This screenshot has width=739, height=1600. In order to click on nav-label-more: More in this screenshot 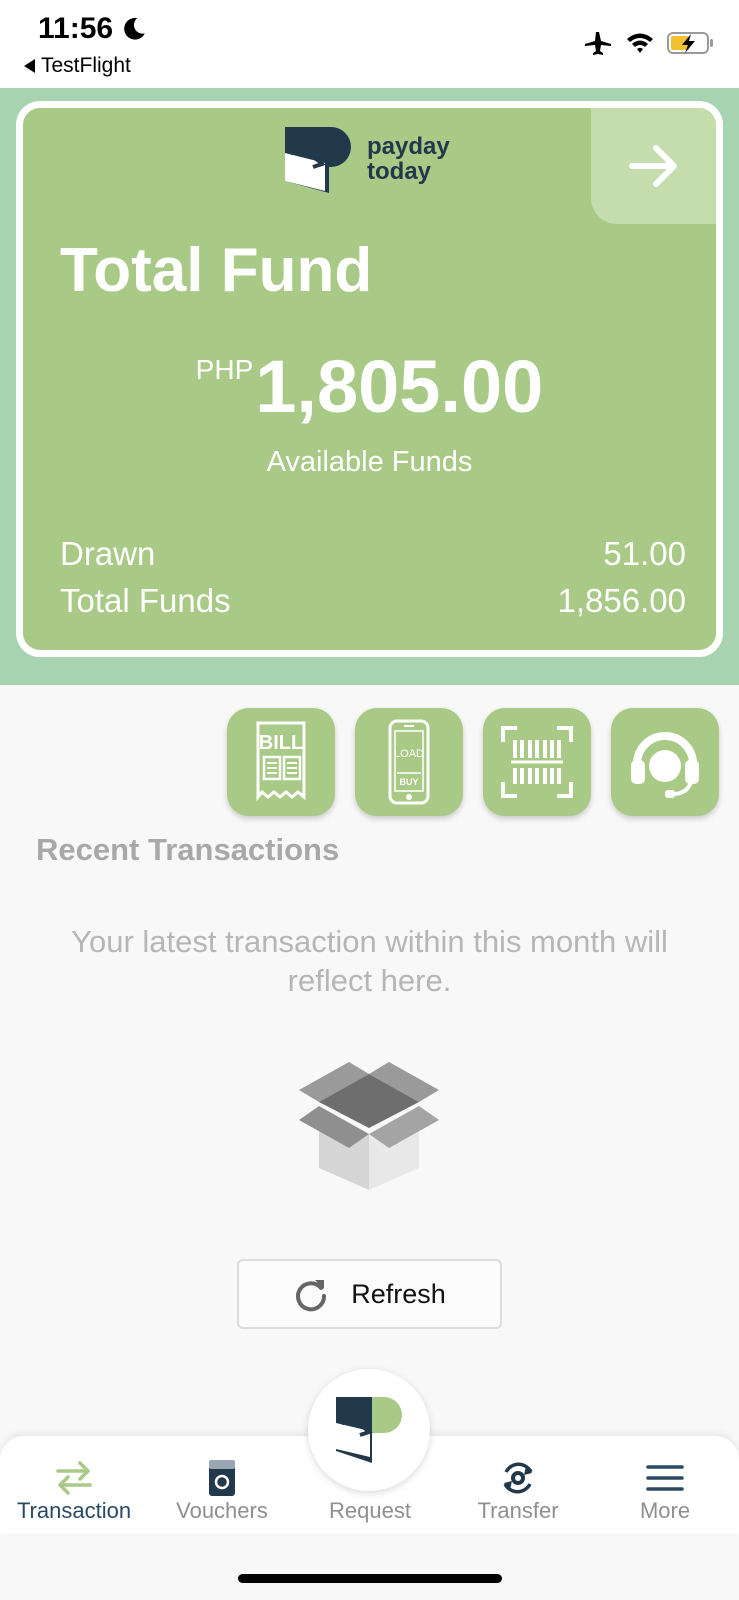, I will do `click(665, 1510)`.